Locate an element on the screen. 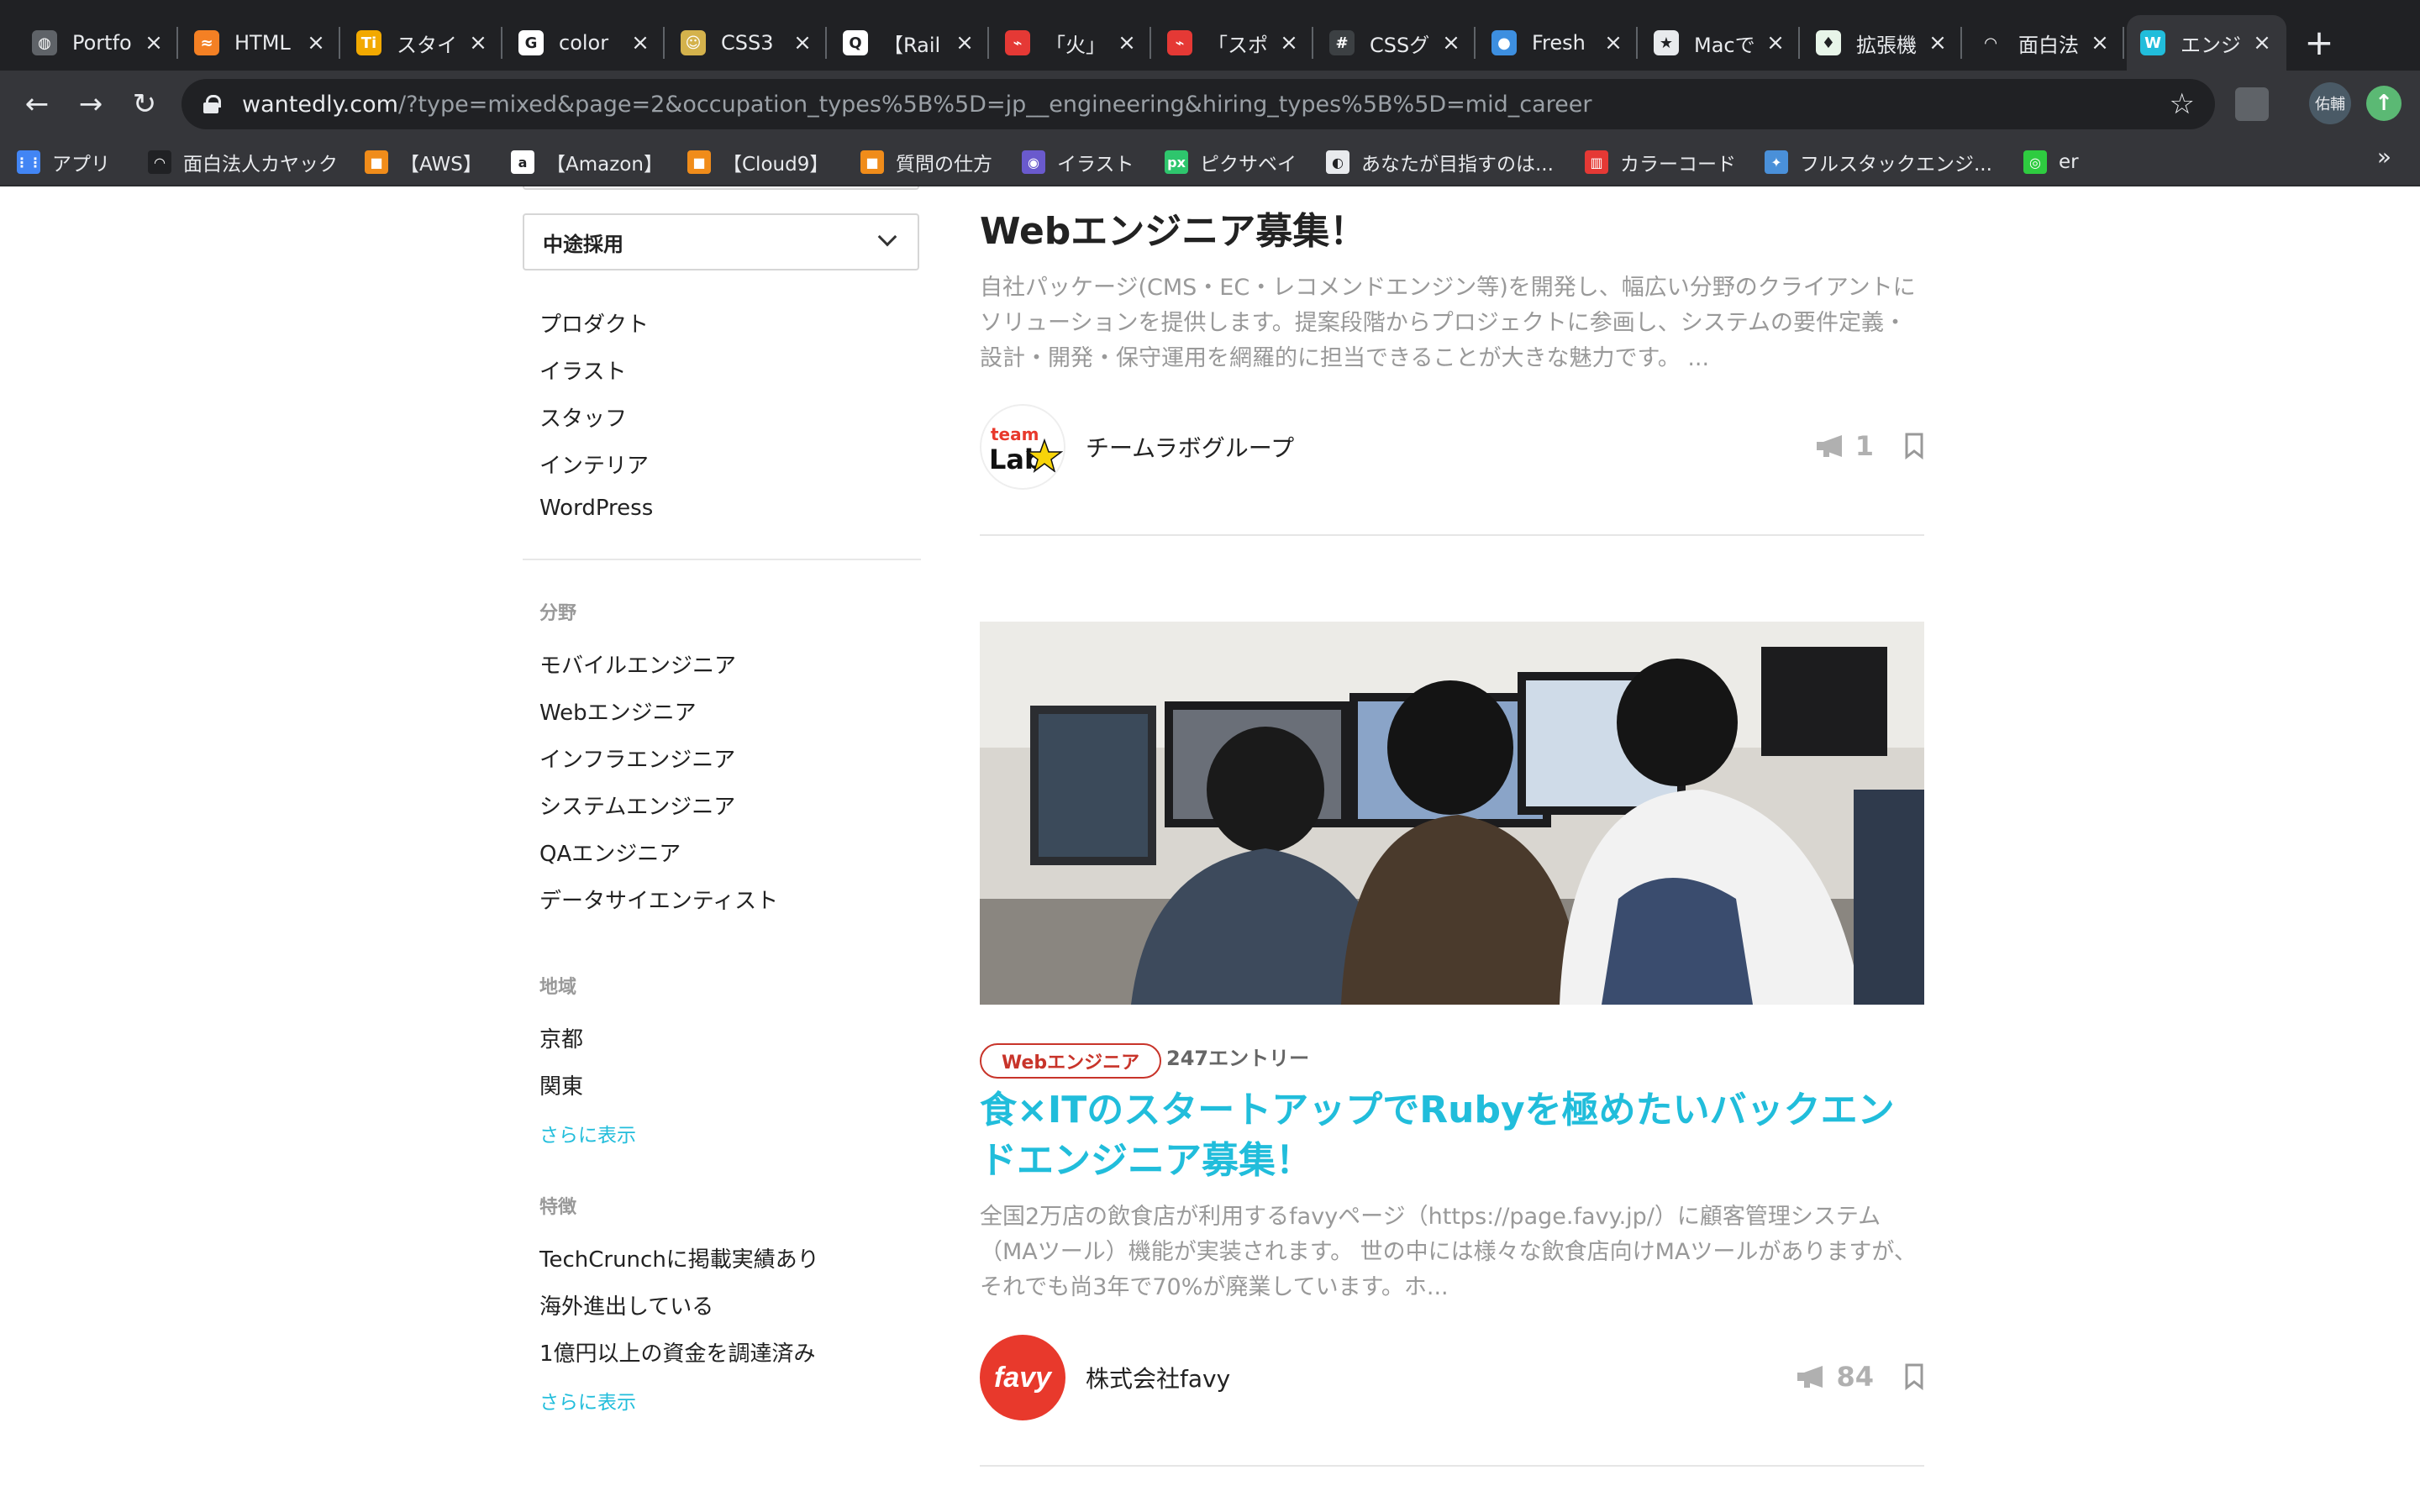 The width and height of the screenshot is (2420, 1512). tab-title: 面白法 is located at coordinates (2048, 45).